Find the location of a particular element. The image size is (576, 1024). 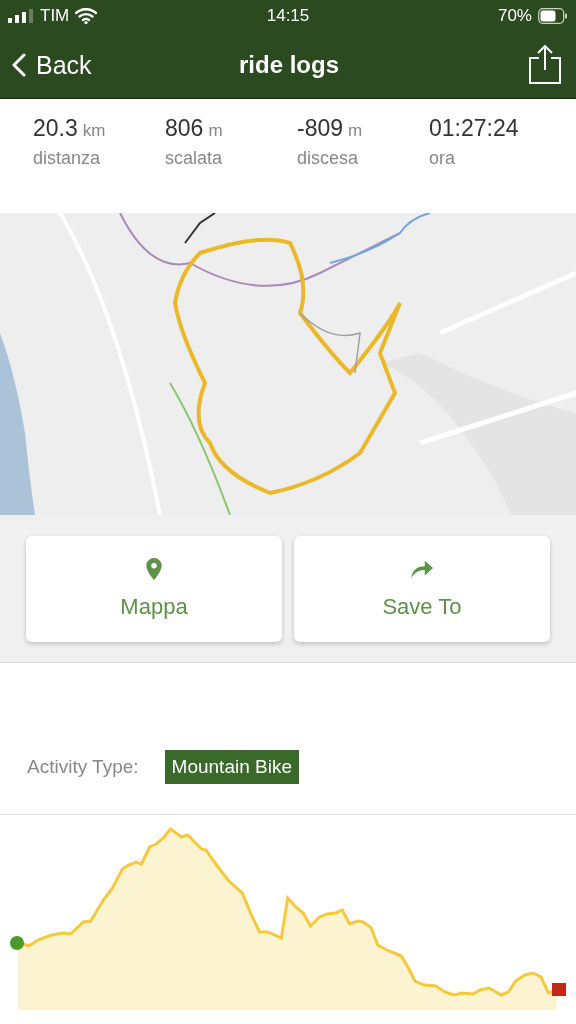

action-button: Save To is located at coordinates (422, 589).